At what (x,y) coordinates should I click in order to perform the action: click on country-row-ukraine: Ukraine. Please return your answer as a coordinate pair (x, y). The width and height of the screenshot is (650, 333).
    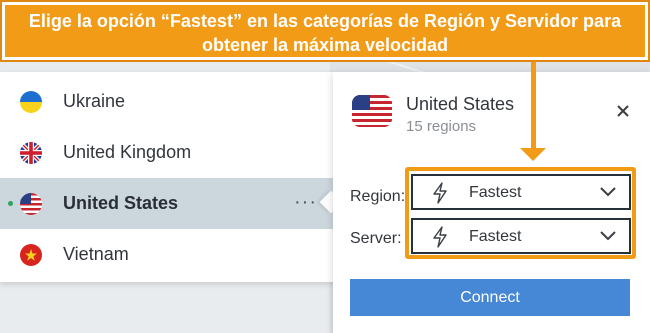
    Looking at the image, I should click on (167, 101).